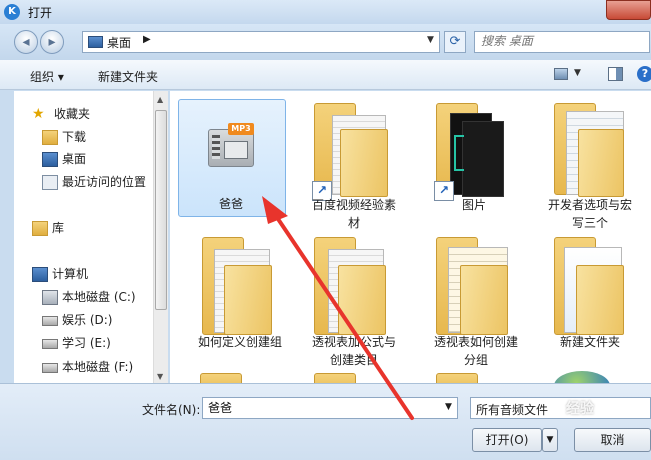 The height and width of the screenshot is (460, 651). Describe the element at coordinates (589, 342) in the screenshot. I see `file-label: 新建文件夹` at that location.